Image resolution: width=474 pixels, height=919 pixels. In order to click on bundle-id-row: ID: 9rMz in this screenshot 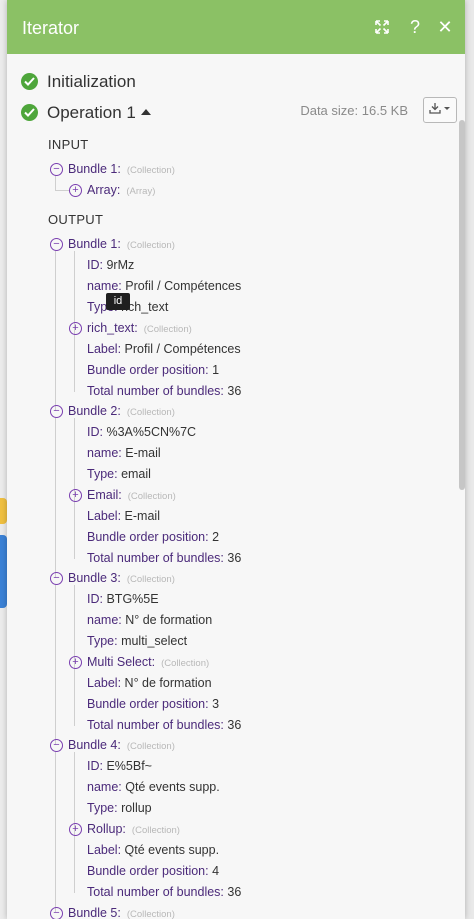, I will do `click(111, 265)`.